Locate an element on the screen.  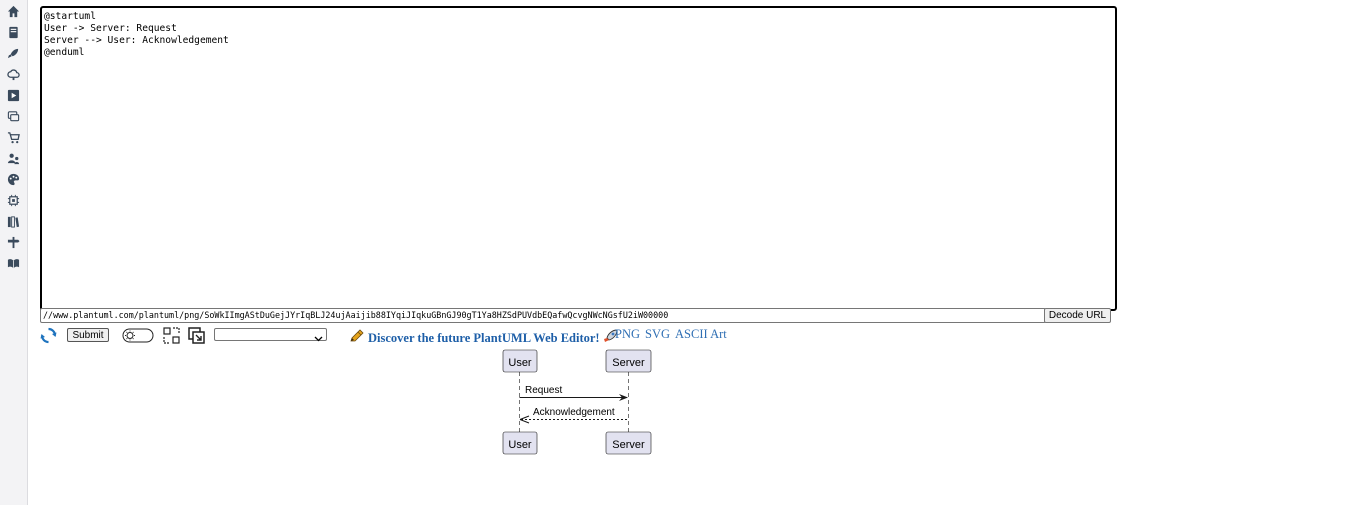
message-request: Request is located at coordinates (573, 393).